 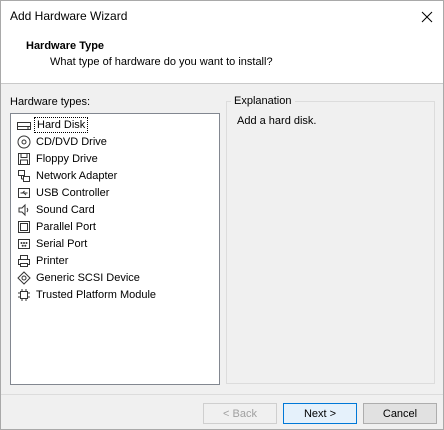 I want to click on floppy-icon, so click(x=24, y=159).